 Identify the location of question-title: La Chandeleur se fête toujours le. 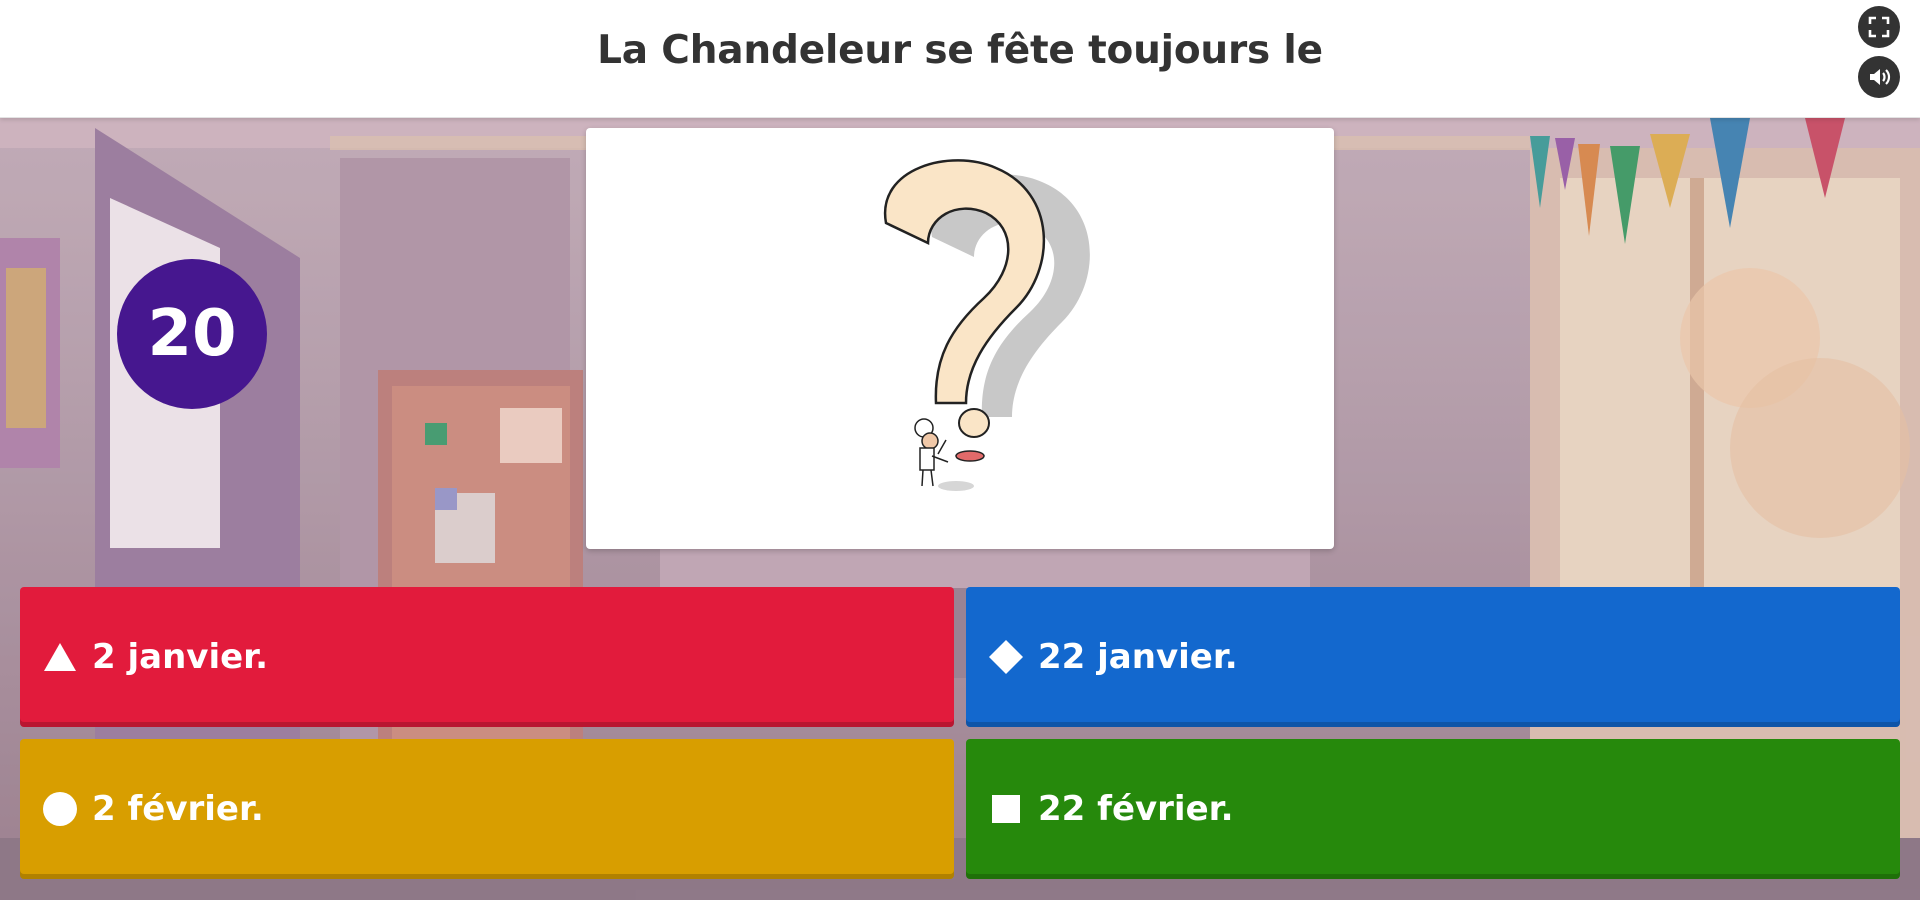
(960, 50).